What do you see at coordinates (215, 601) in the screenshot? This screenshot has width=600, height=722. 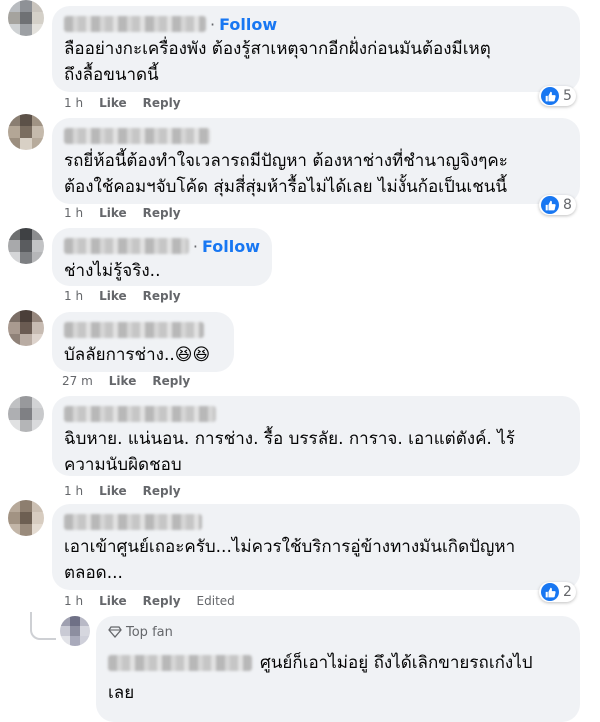 I see `edited-label: Edited` at bounding box center [215, 601].